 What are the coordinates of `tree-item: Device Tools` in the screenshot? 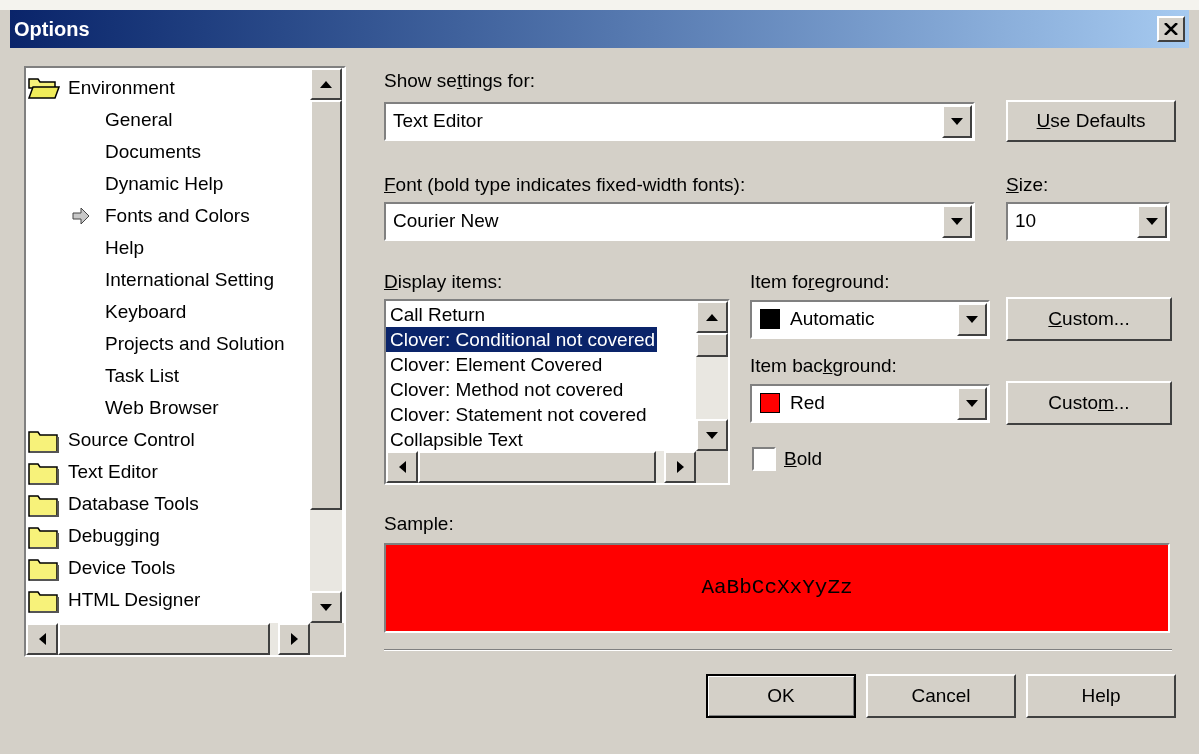 It's located at (122, 568).